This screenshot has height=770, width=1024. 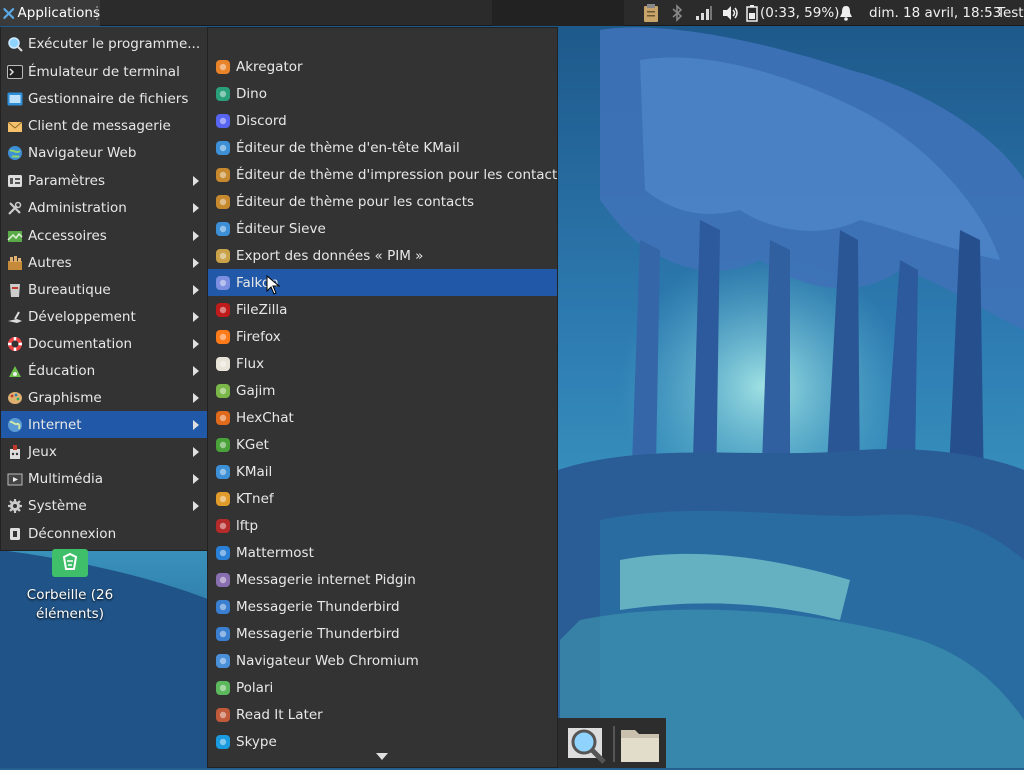 What do you see at coordinates (15, 317) in the screenshot?
I see `development-icon` at bounding box center [15, 317].